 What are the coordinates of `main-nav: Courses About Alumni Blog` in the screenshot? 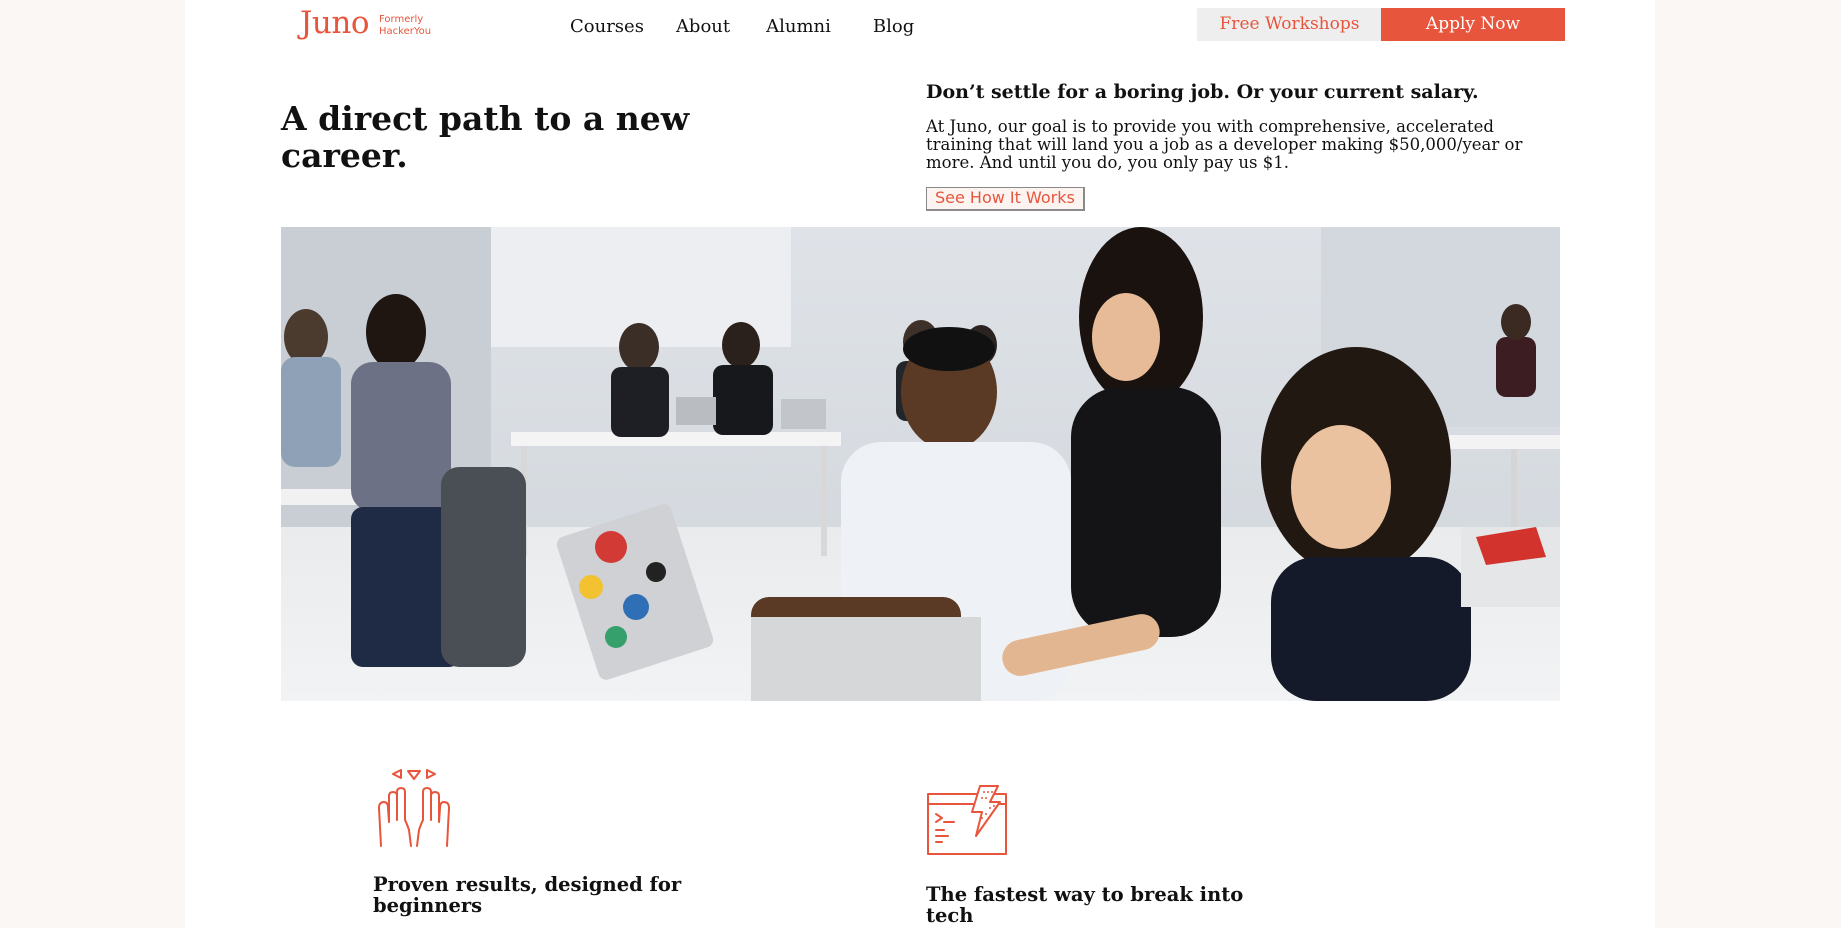 It's located at (742, 26).